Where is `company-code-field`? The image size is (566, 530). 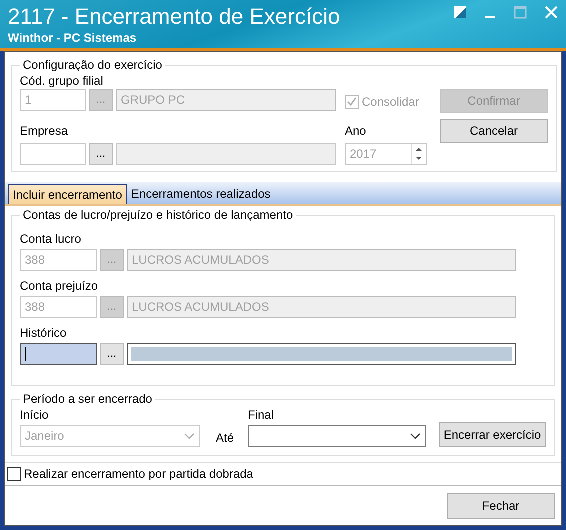 company-code-field is located at coordinates (53, 154).